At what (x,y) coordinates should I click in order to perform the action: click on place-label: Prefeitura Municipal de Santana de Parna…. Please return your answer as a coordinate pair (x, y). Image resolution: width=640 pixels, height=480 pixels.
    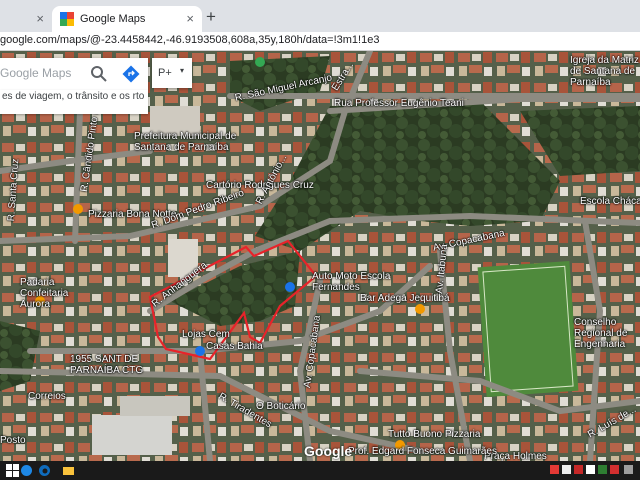
    Looking at the image, I should click on (199, 142).